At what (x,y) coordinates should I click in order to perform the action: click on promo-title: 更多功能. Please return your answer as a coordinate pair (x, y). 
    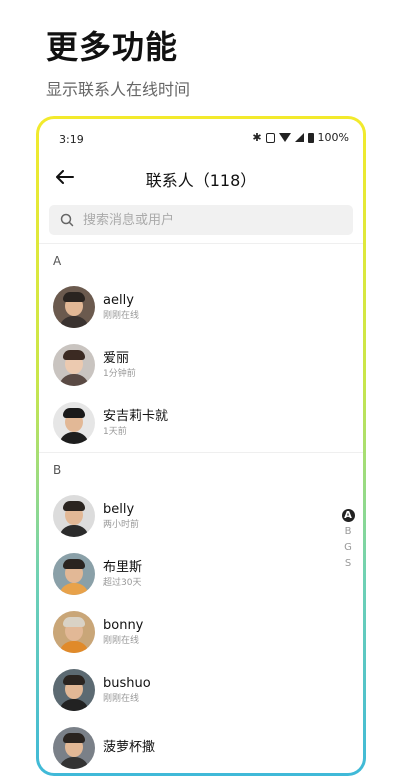
    Looking at the image, I should click on (112, 47).